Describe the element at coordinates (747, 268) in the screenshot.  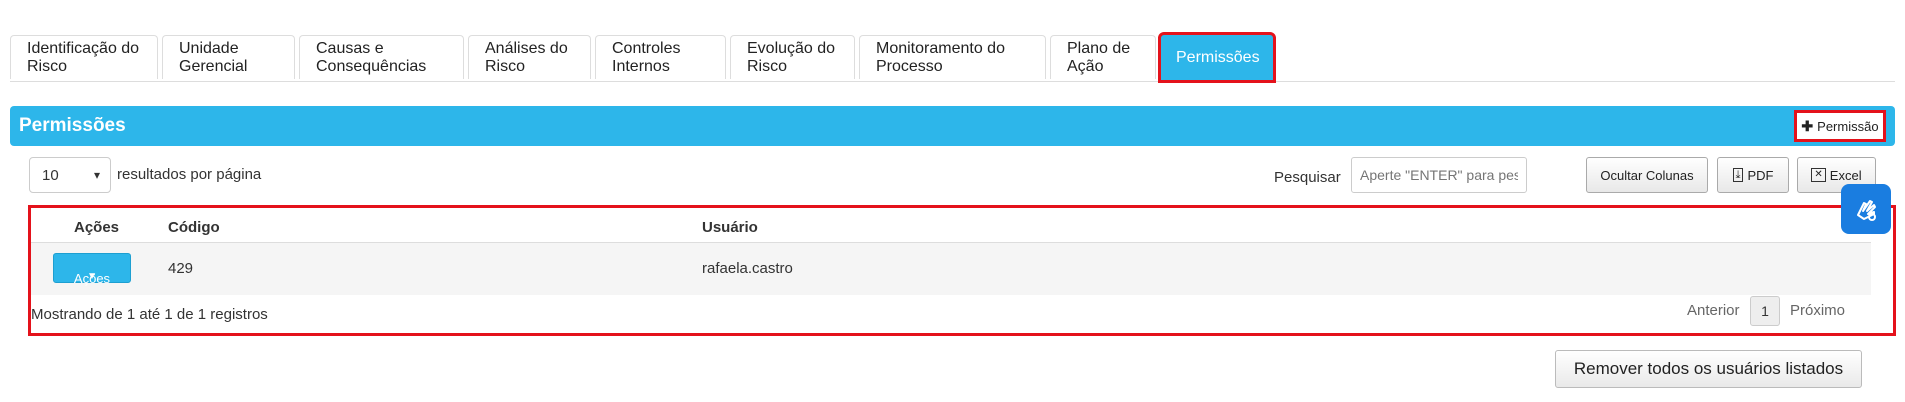
I see `row-user: rafaela.castro` at that location.